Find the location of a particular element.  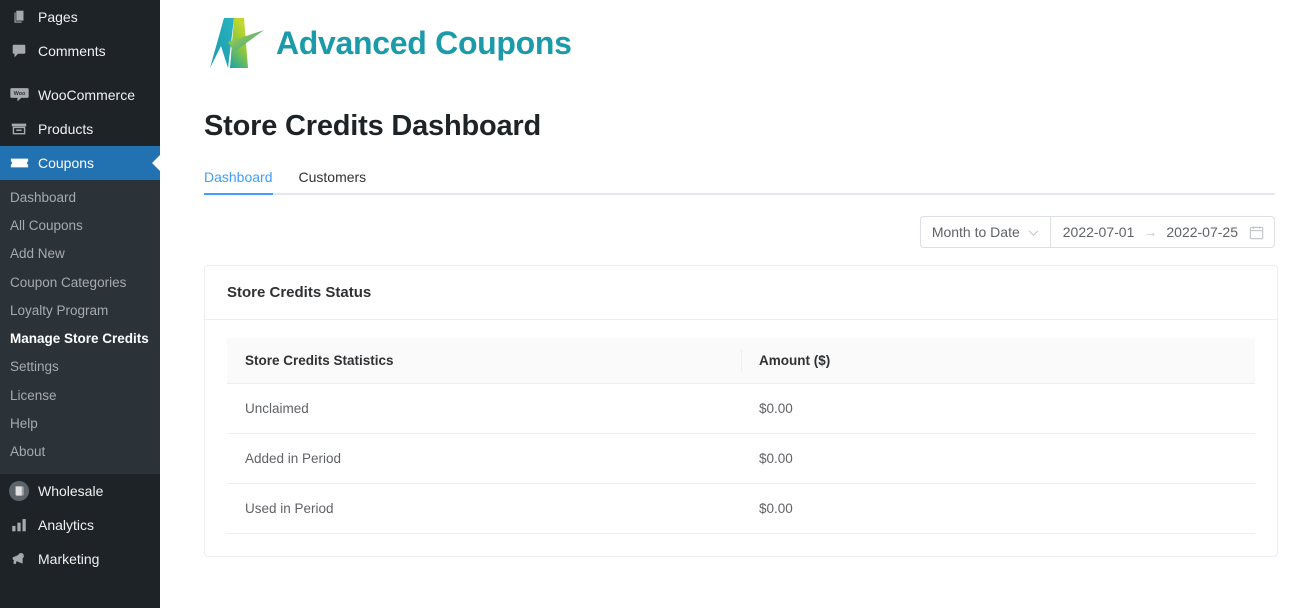

submenu-item-dashboard: Dashboard is located at coordinates (80, 198).